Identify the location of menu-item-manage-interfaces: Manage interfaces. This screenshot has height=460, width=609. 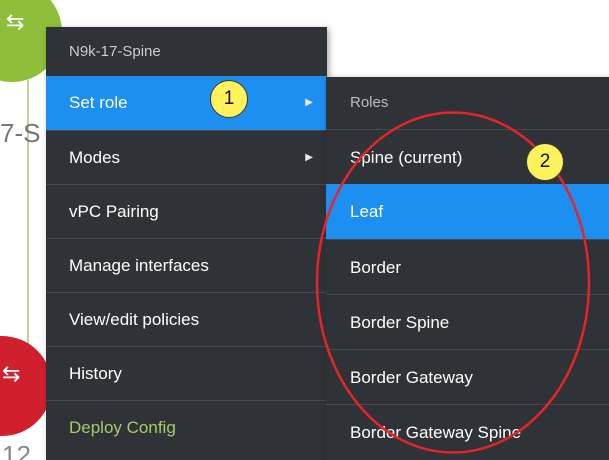
(186, 265).